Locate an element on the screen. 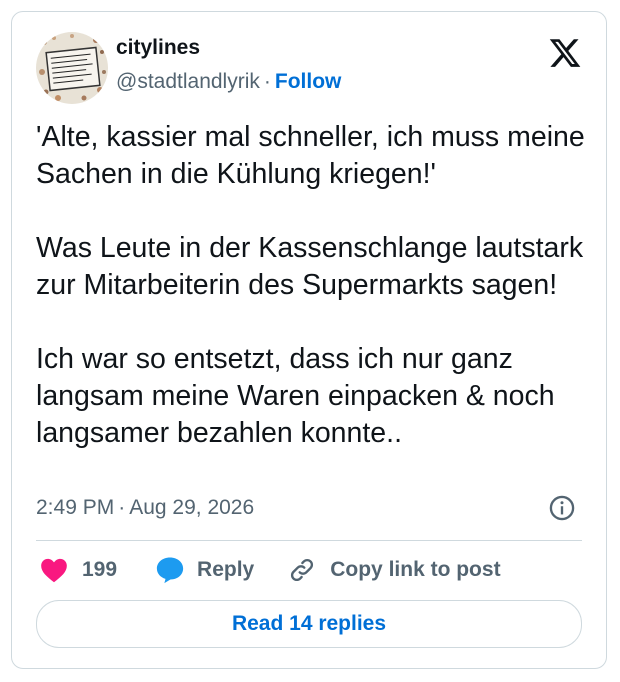  copy-link-button: Copy link to post is located at coordinates (394, 570).